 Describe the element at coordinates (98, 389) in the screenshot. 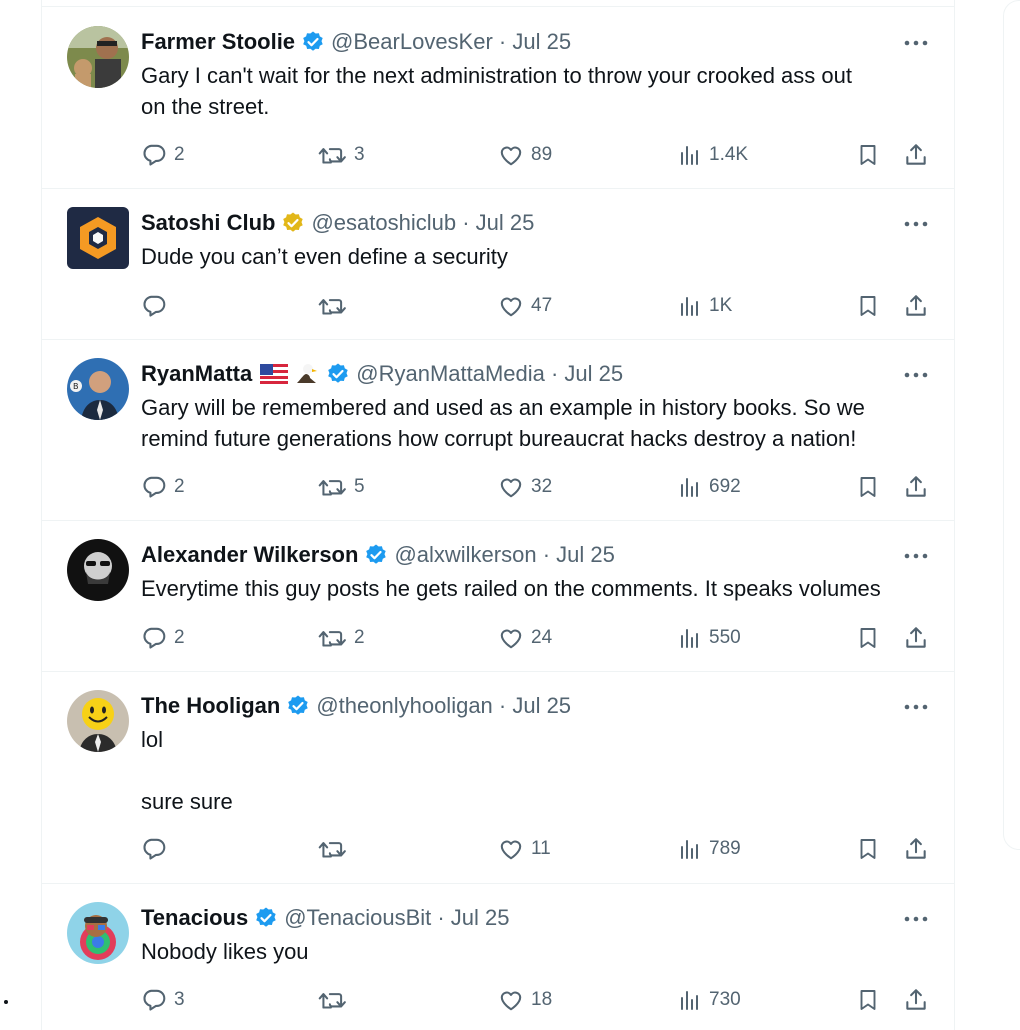

I see `avatar: B` at that location.